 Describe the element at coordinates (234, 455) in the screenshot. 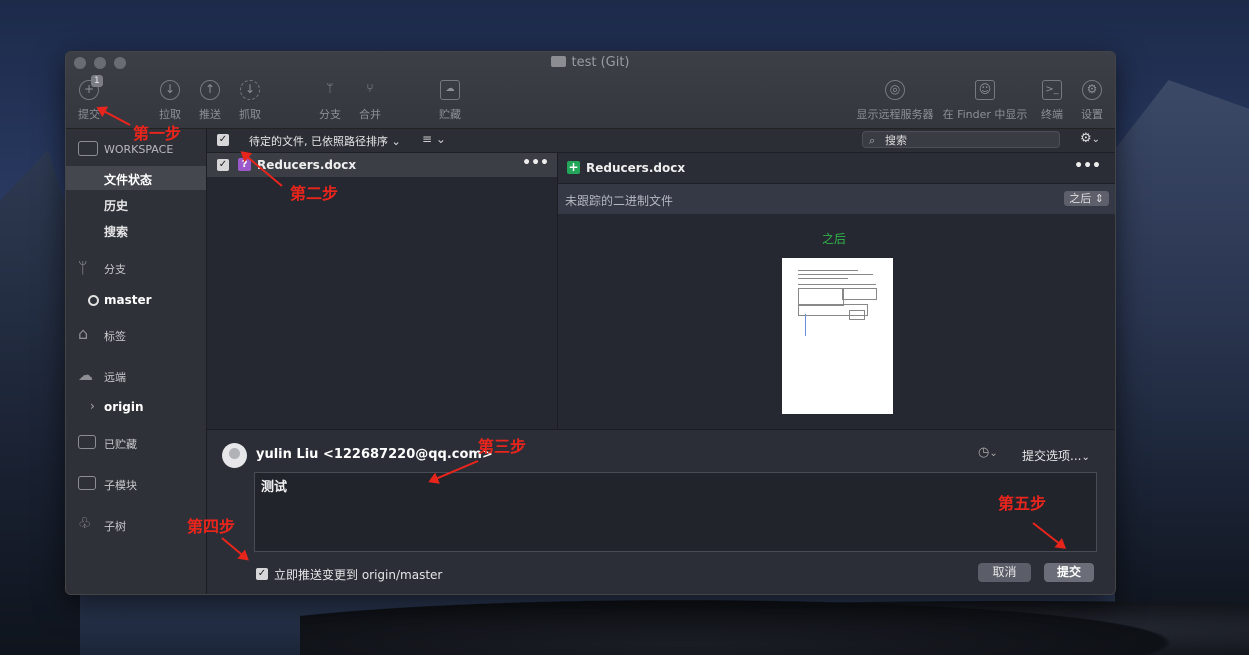

I see `avatar` at that location.